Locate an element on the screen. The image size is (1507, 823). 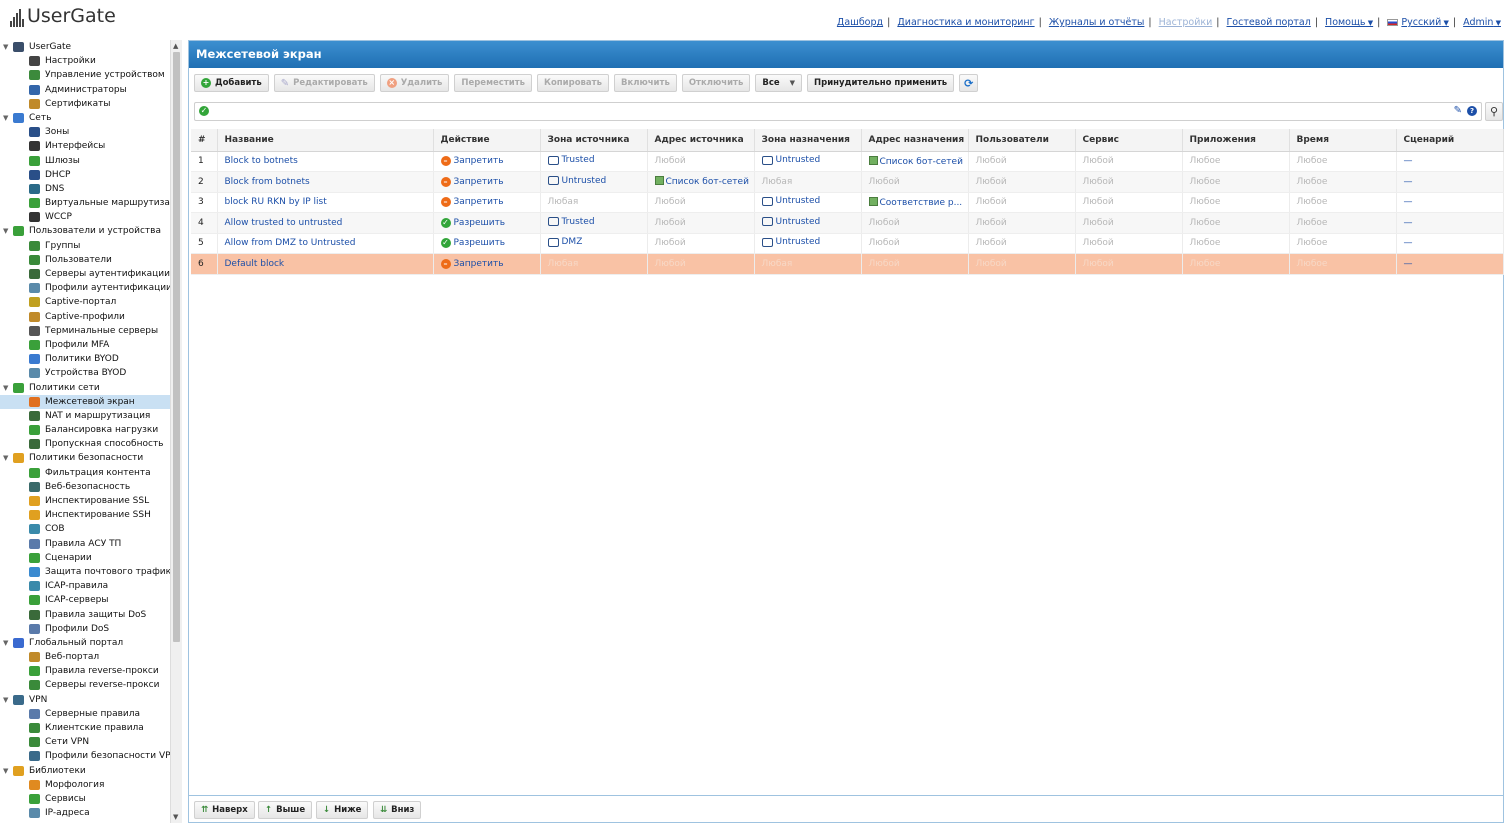
sidebar-item: ICAP-правила is located at coordinates (85, 586).